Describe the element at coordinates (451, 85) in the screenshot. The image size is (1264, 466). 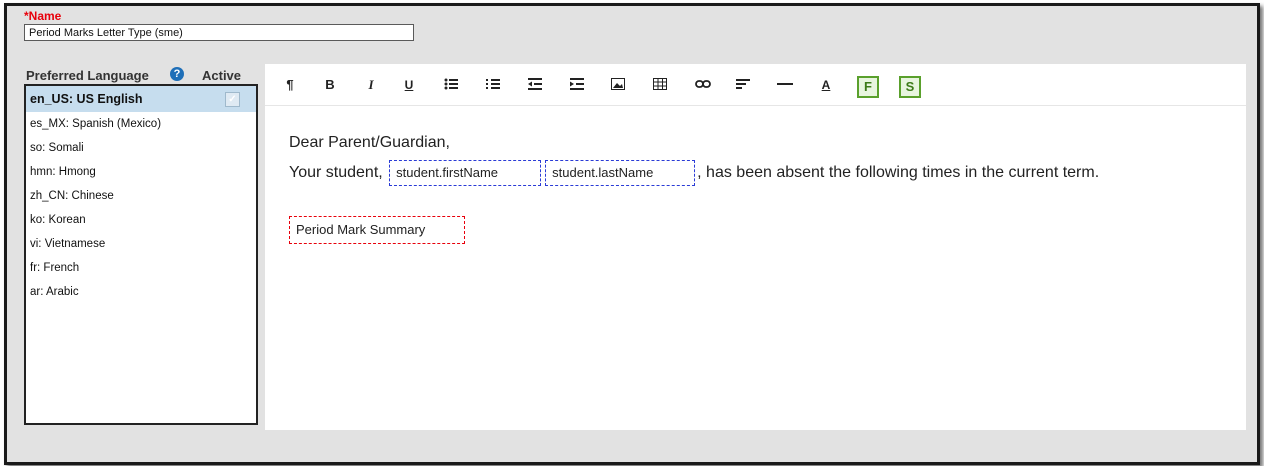
I see `bullet-list-icon` at that location.